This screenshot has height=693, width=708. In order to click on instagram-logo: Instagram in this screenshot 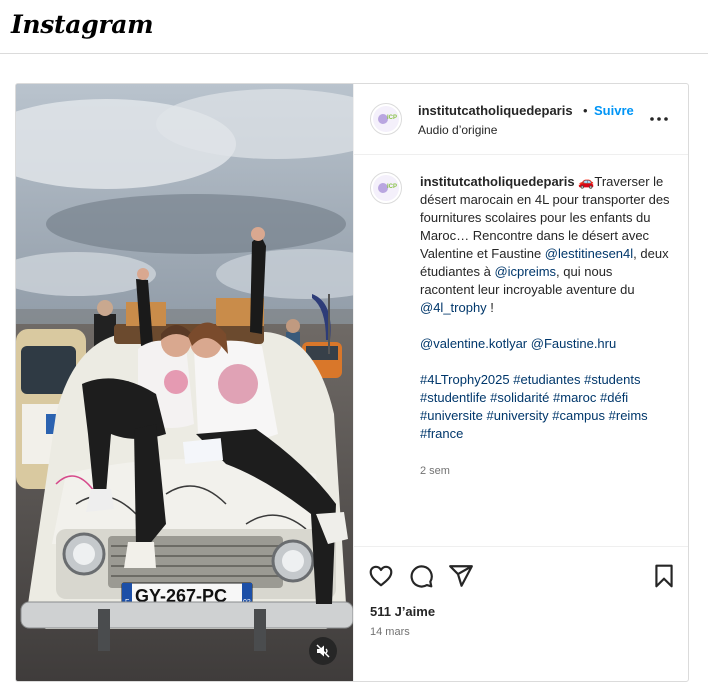, I will do `click(82, 24)`.